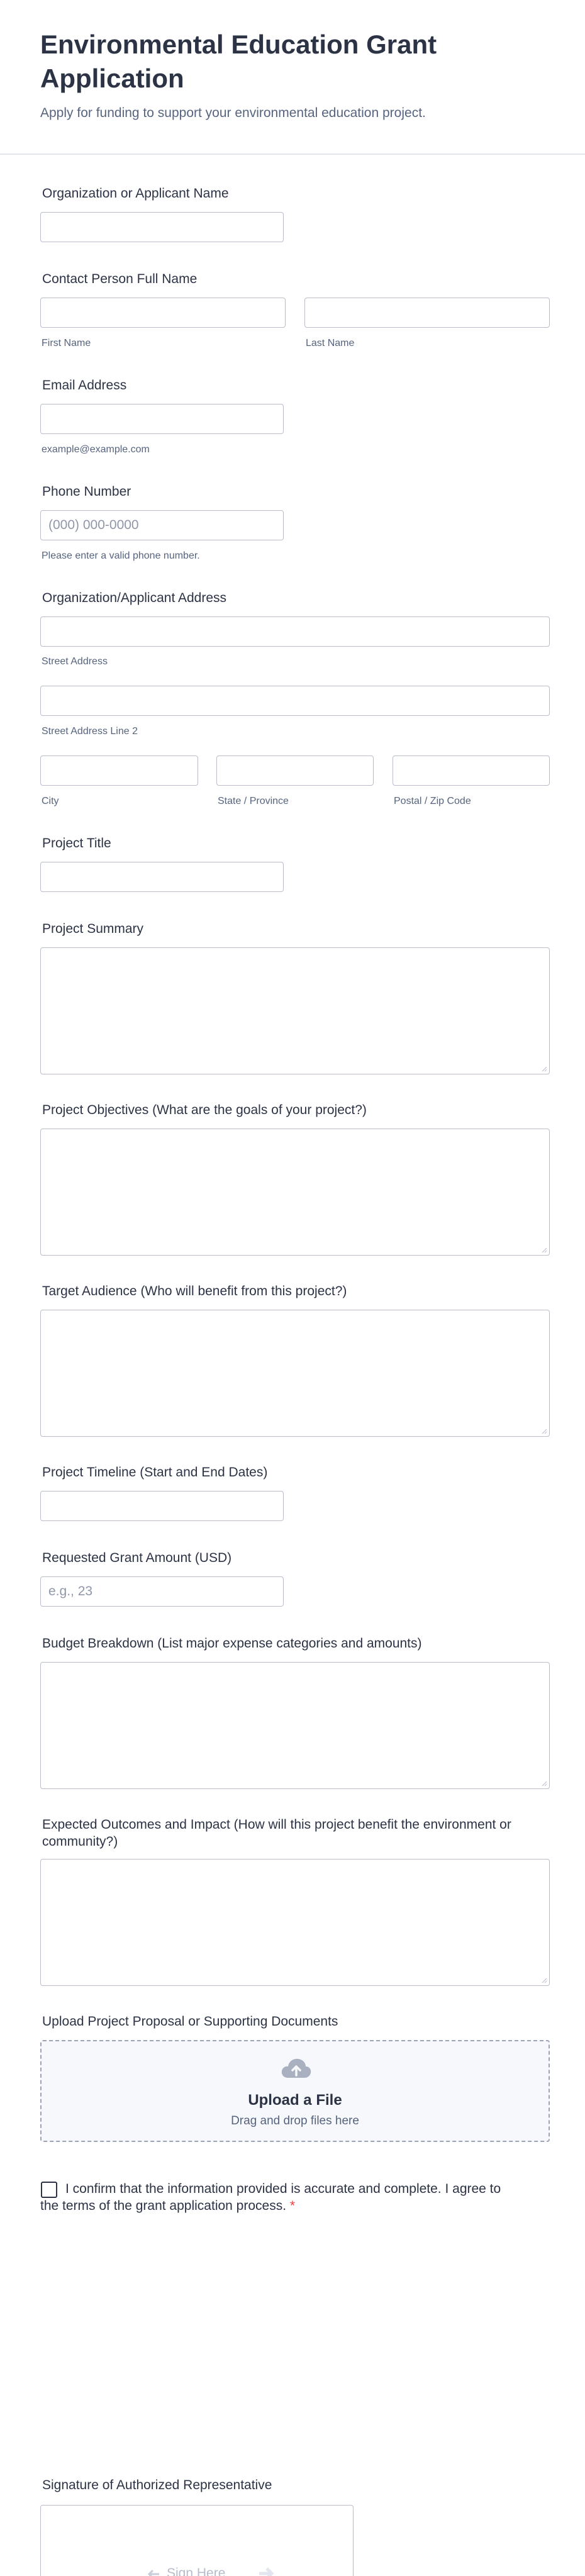  Describe the element at coordinates (471, 771) in the screenshot. I see `zip-input` at that location.